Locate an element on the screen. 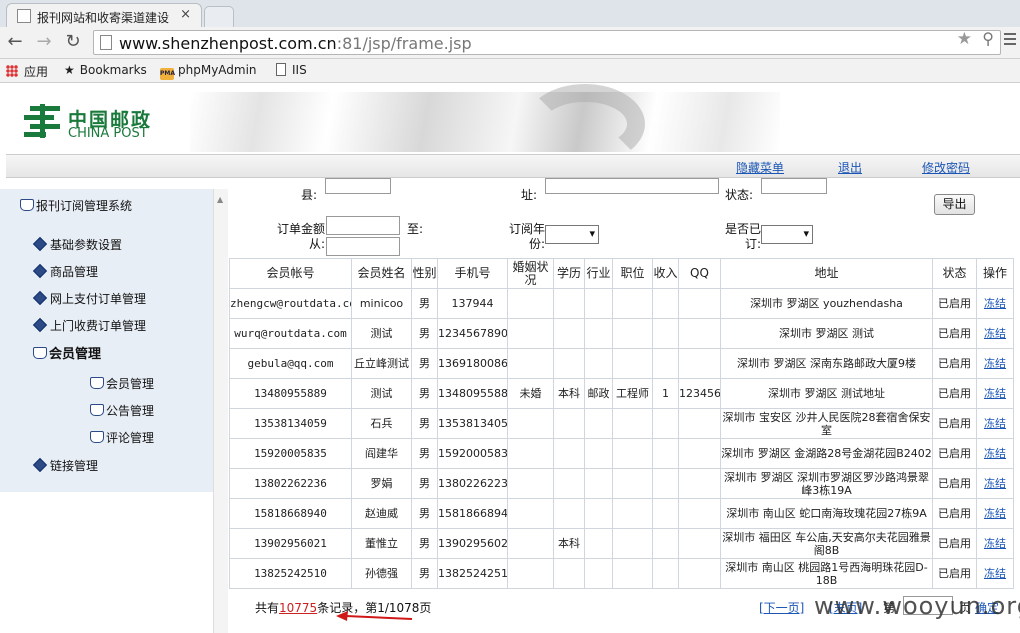 This screenshot has height=633, width=1020. sidebar-item-basic-params: 基础参数设置 is located at coordinates (77, 244).